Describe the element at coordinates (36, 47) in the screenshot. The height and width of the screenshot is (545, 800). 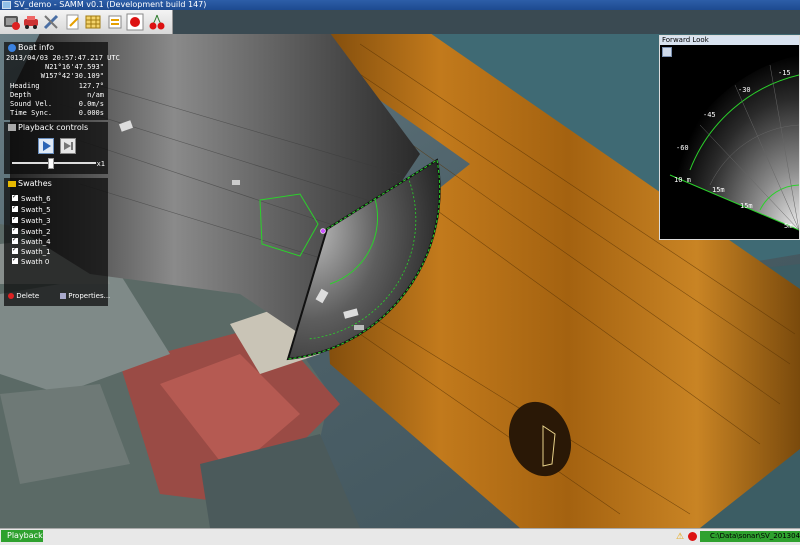
I see `boat-info-title: Boat info` at that location.